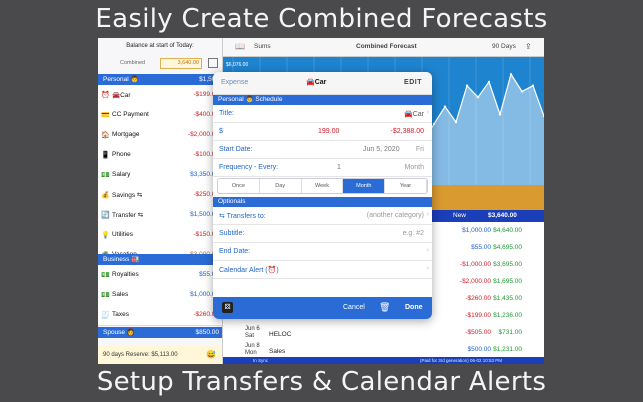 The height and width of the screenshot is (402, 643). Describe the element at coordinates (413, 82) in the screenshot. I see `edit-button: EDIT` at that location.